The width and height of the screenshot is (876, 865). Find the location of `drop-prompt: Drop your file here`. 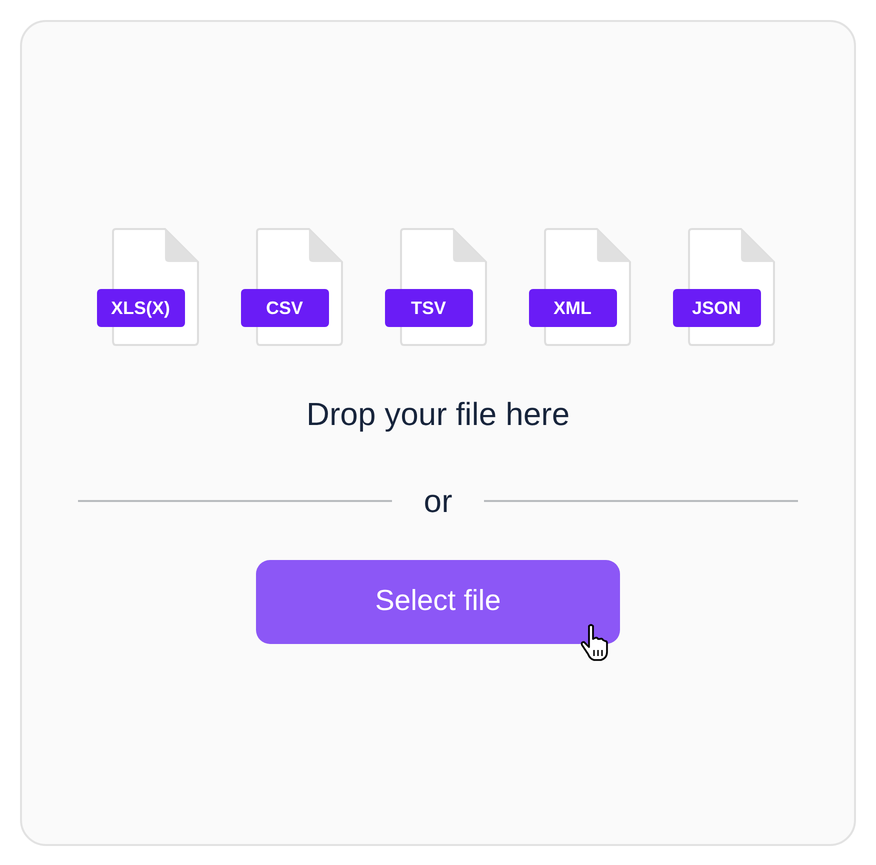

drop-prompt: Drop your file here is located at coordinates (438, 414).